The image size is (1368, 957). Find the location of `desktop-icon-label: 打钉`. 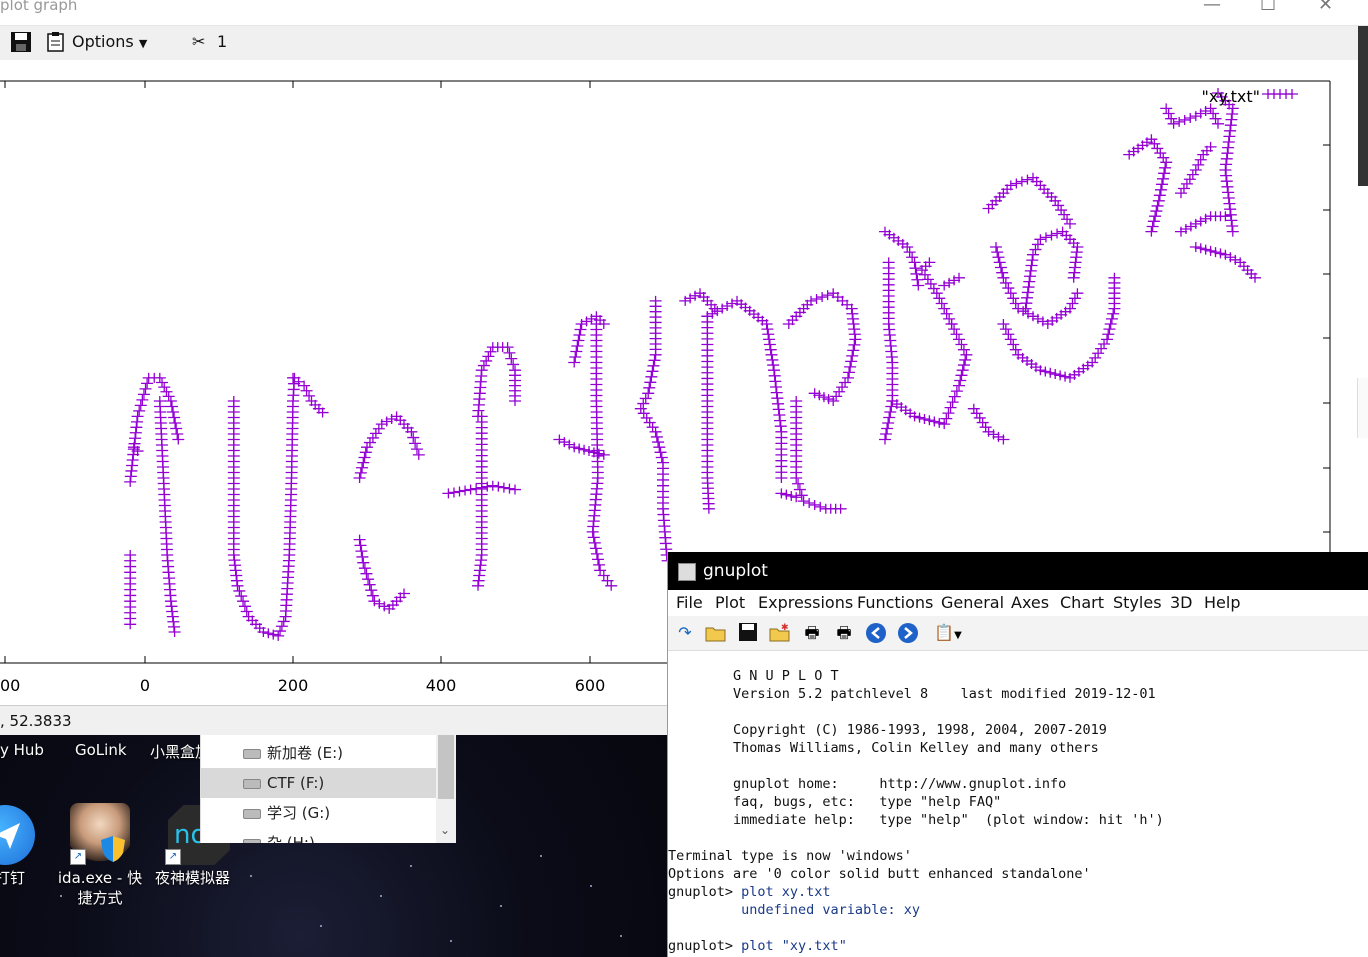

desktop-icon-label: 打钉 is located at coordinates (12, 878).